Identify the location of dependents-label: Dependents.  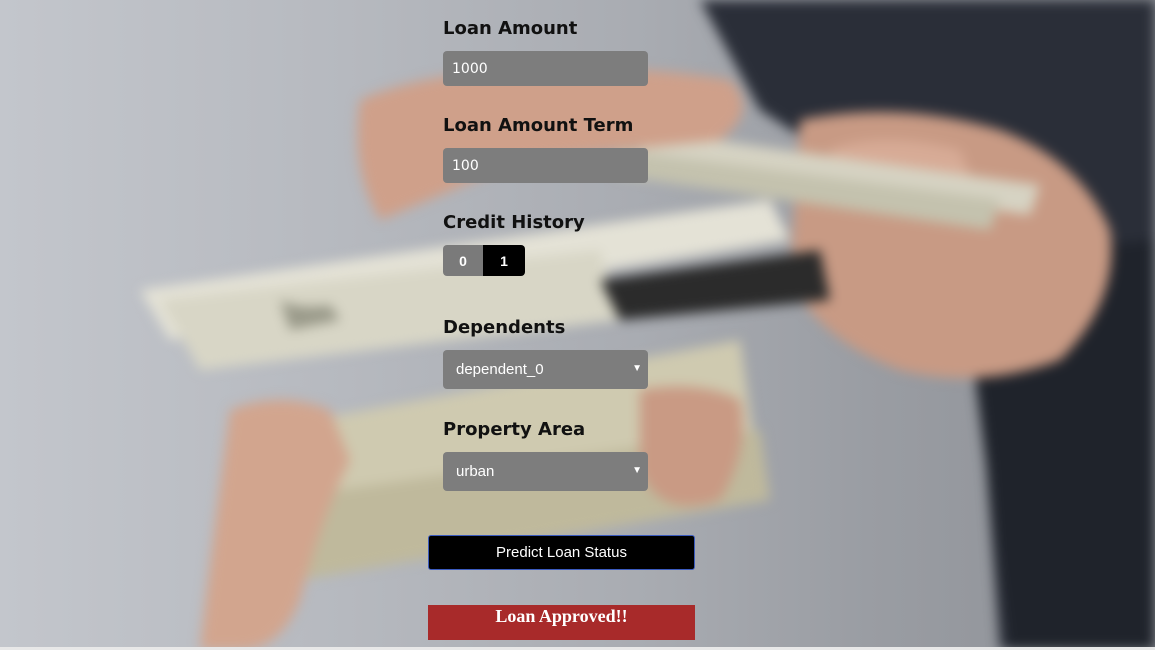
(504, 327).